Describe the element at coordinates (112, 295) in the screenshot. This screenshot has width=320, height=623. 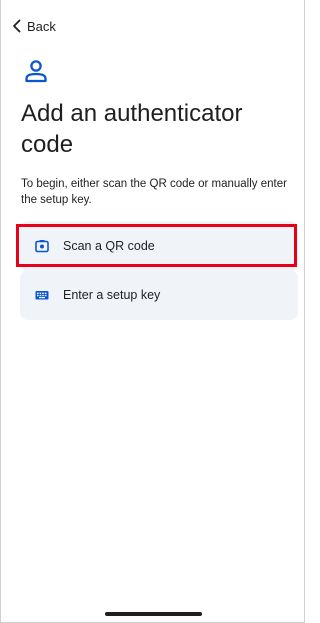
I see `enter-setup-key-label: Enter a setup key` at that location.